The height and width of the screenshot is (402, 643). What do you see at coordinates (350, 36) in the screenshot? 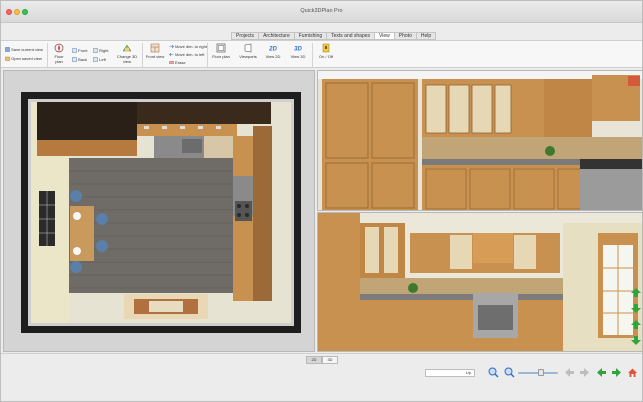
I see `tab-texts-and-shapes: Texts and shapes` at bounding box center [350, 36].